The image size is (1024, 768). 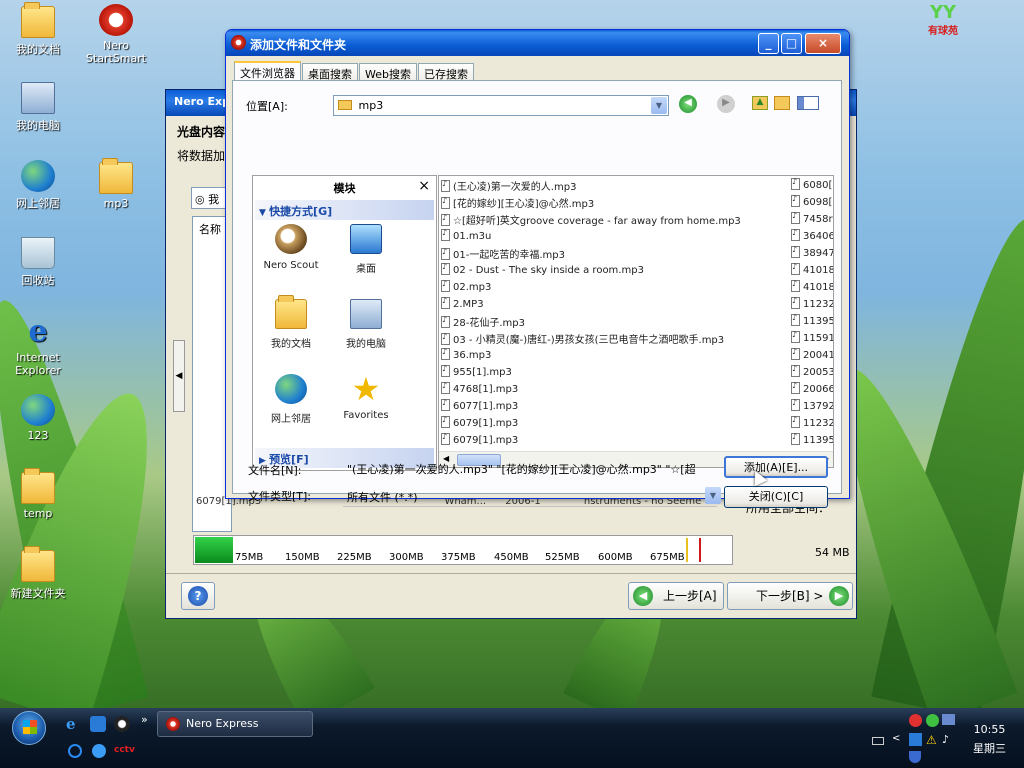 What do you see at coordinates (144, 719) in the screenshot?
I see `more-icon: »` at bounding box center [144, 719].